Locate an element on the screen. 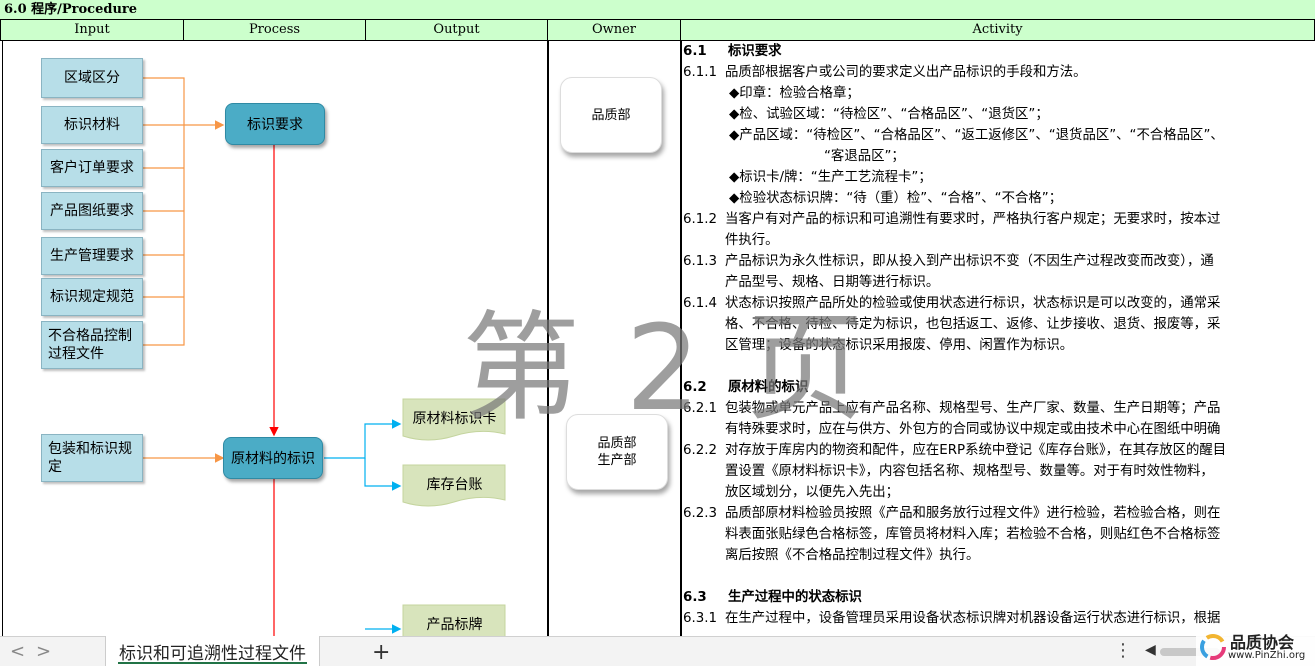 The width and height of the screenshot is (1315, 666). activity-line-number: 6.3.1 is located at coordinates (700, 618).